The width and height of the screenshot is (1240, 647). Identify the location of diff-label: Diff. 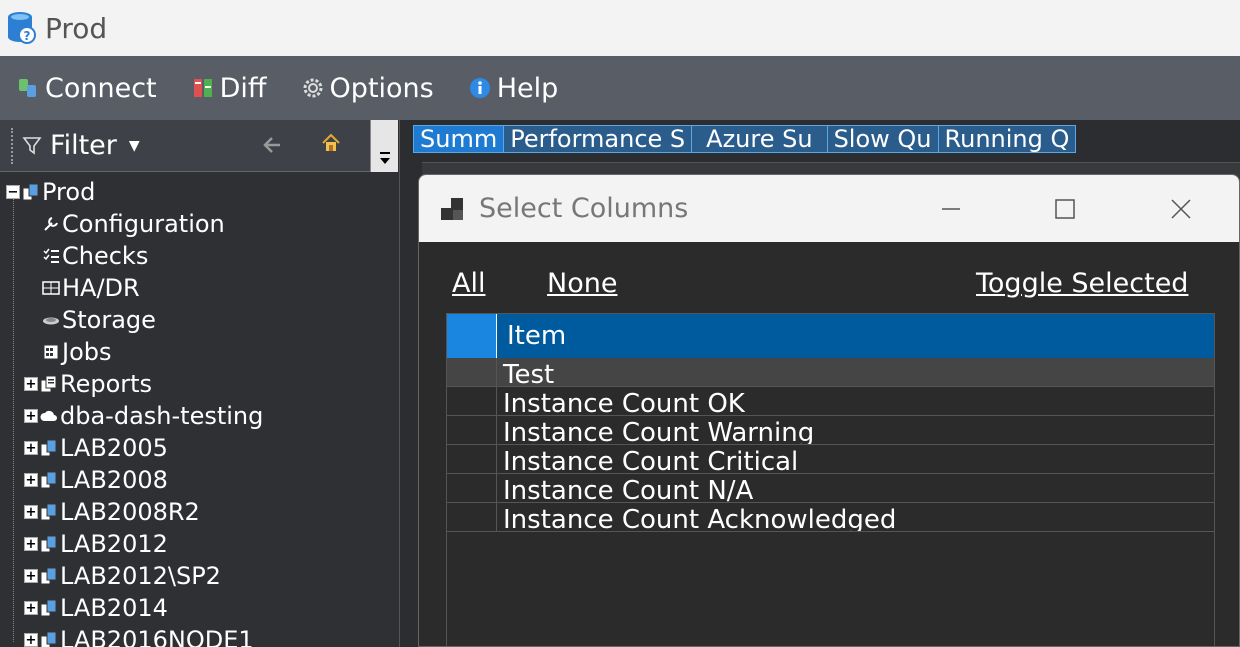
(243, 88).